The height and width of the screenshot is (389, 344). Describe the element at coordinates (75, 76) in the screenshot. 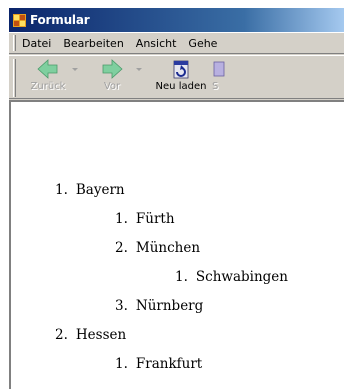

I see `back-dropdown` at that location.